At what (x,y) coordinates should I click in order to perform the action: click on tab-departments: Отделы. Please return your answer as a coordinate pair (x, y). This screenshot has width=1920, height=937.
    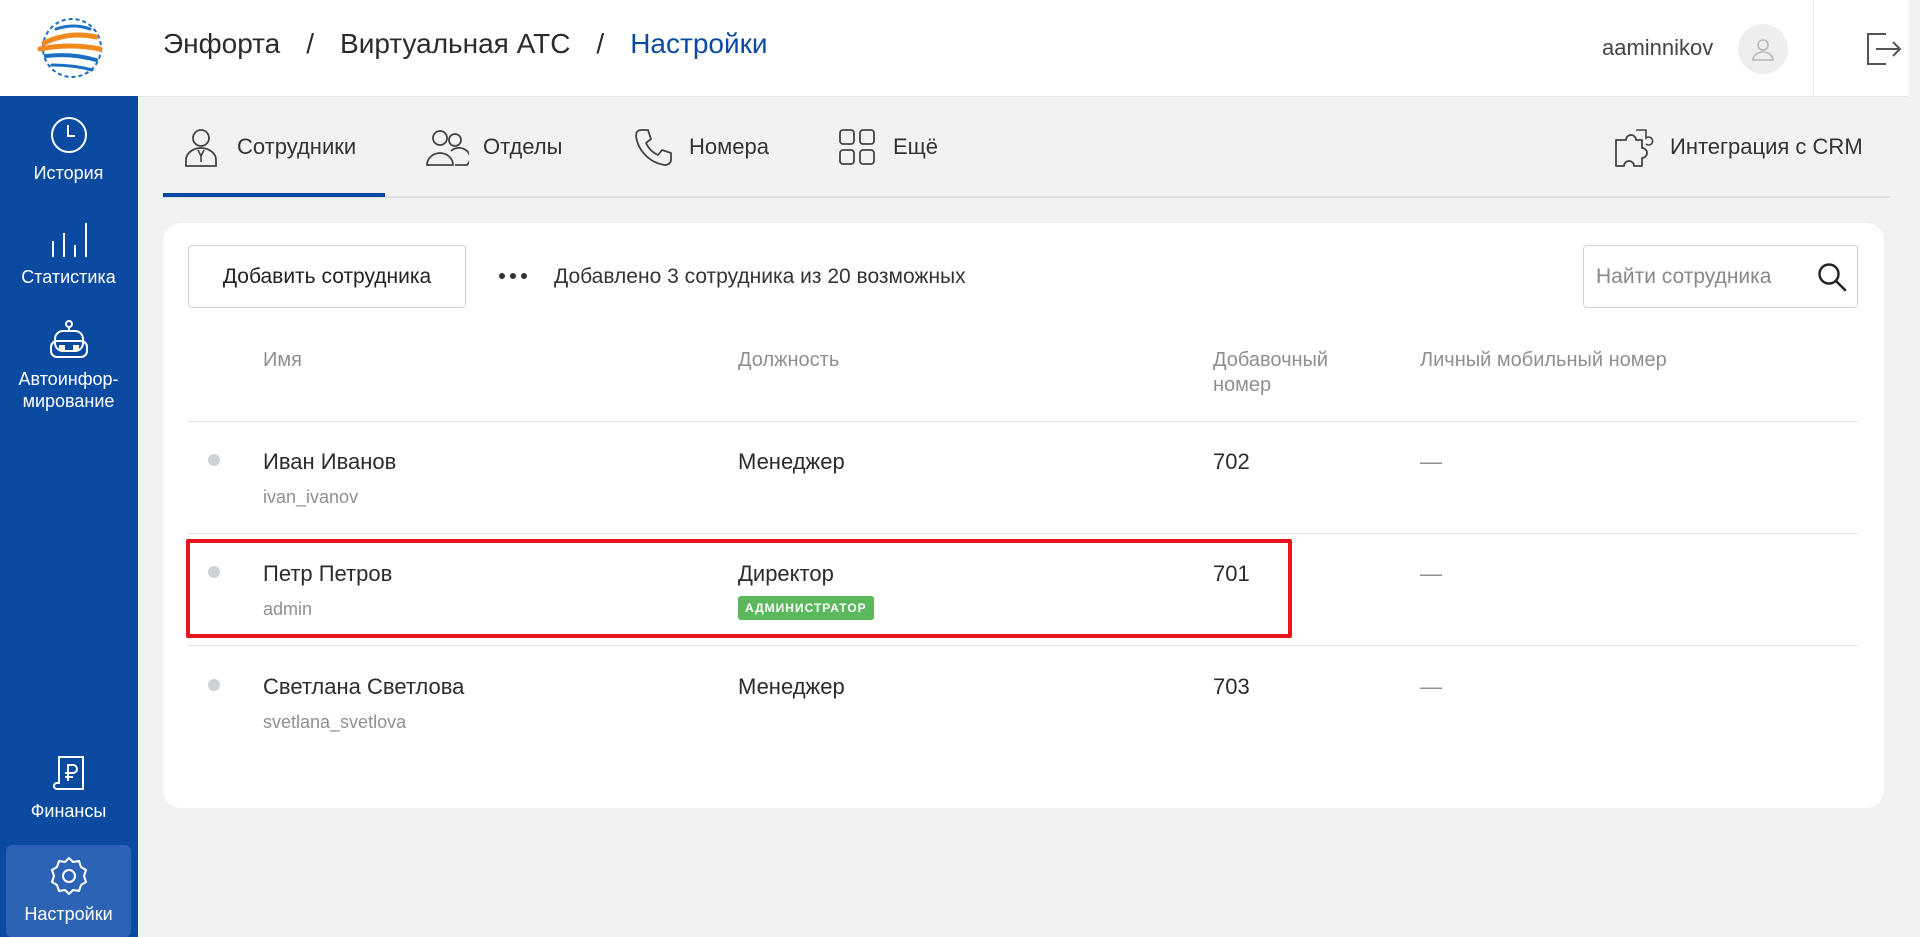
    Looking at the image, I should click on (493, 147).